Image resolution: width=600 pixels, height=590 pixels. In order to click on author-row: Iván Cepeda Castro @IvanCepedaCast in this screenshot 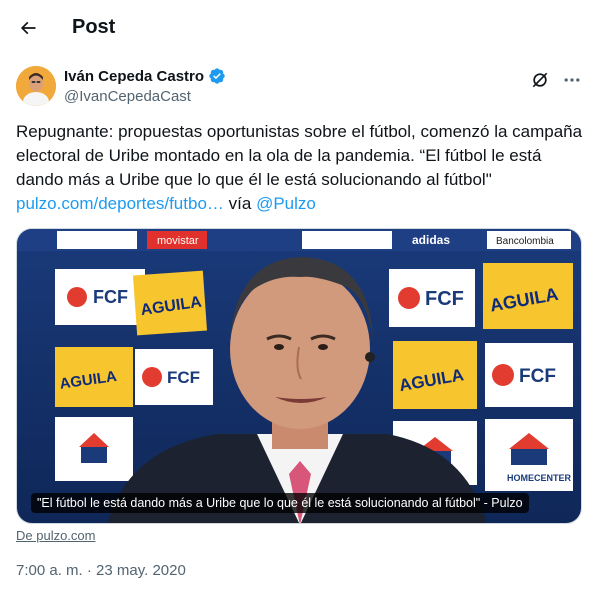, I will do `click(300, 86)`.